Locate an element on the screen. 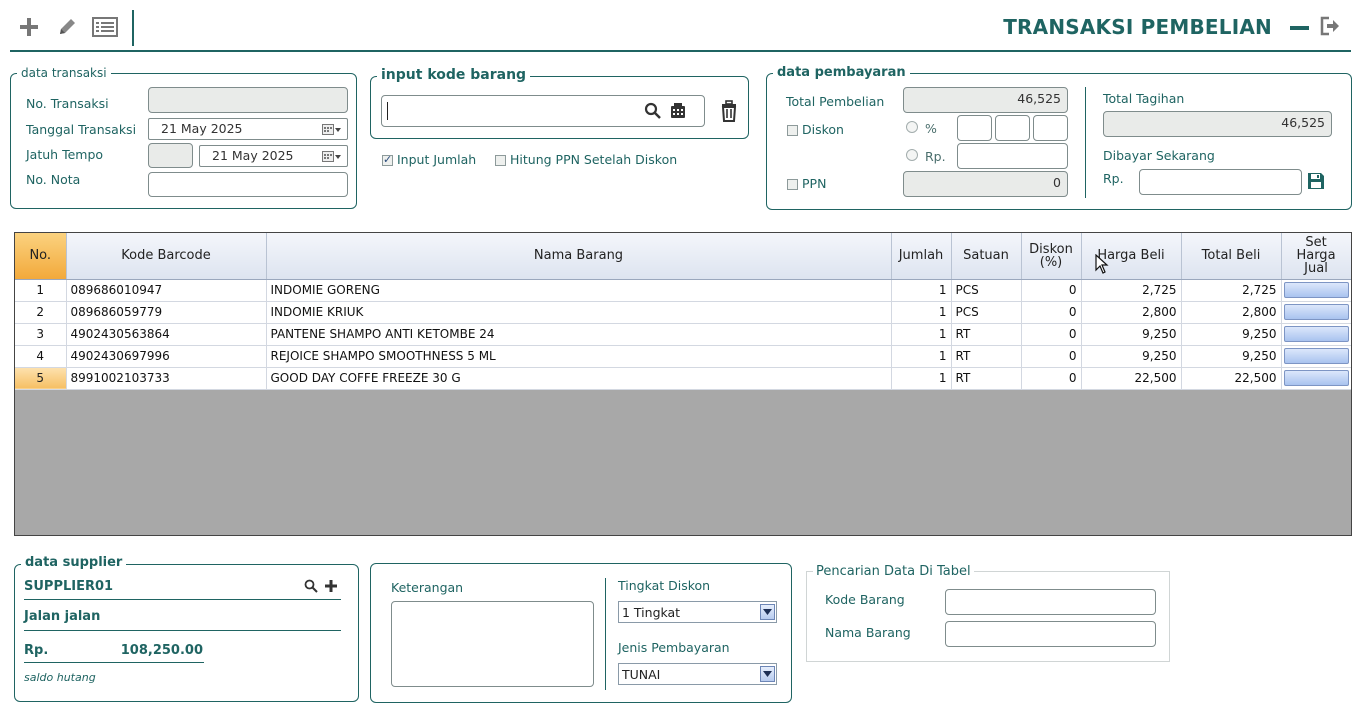 This screenshot has width=1365, height=718. diskon-rp-radio is located at coordinates (912, 155).